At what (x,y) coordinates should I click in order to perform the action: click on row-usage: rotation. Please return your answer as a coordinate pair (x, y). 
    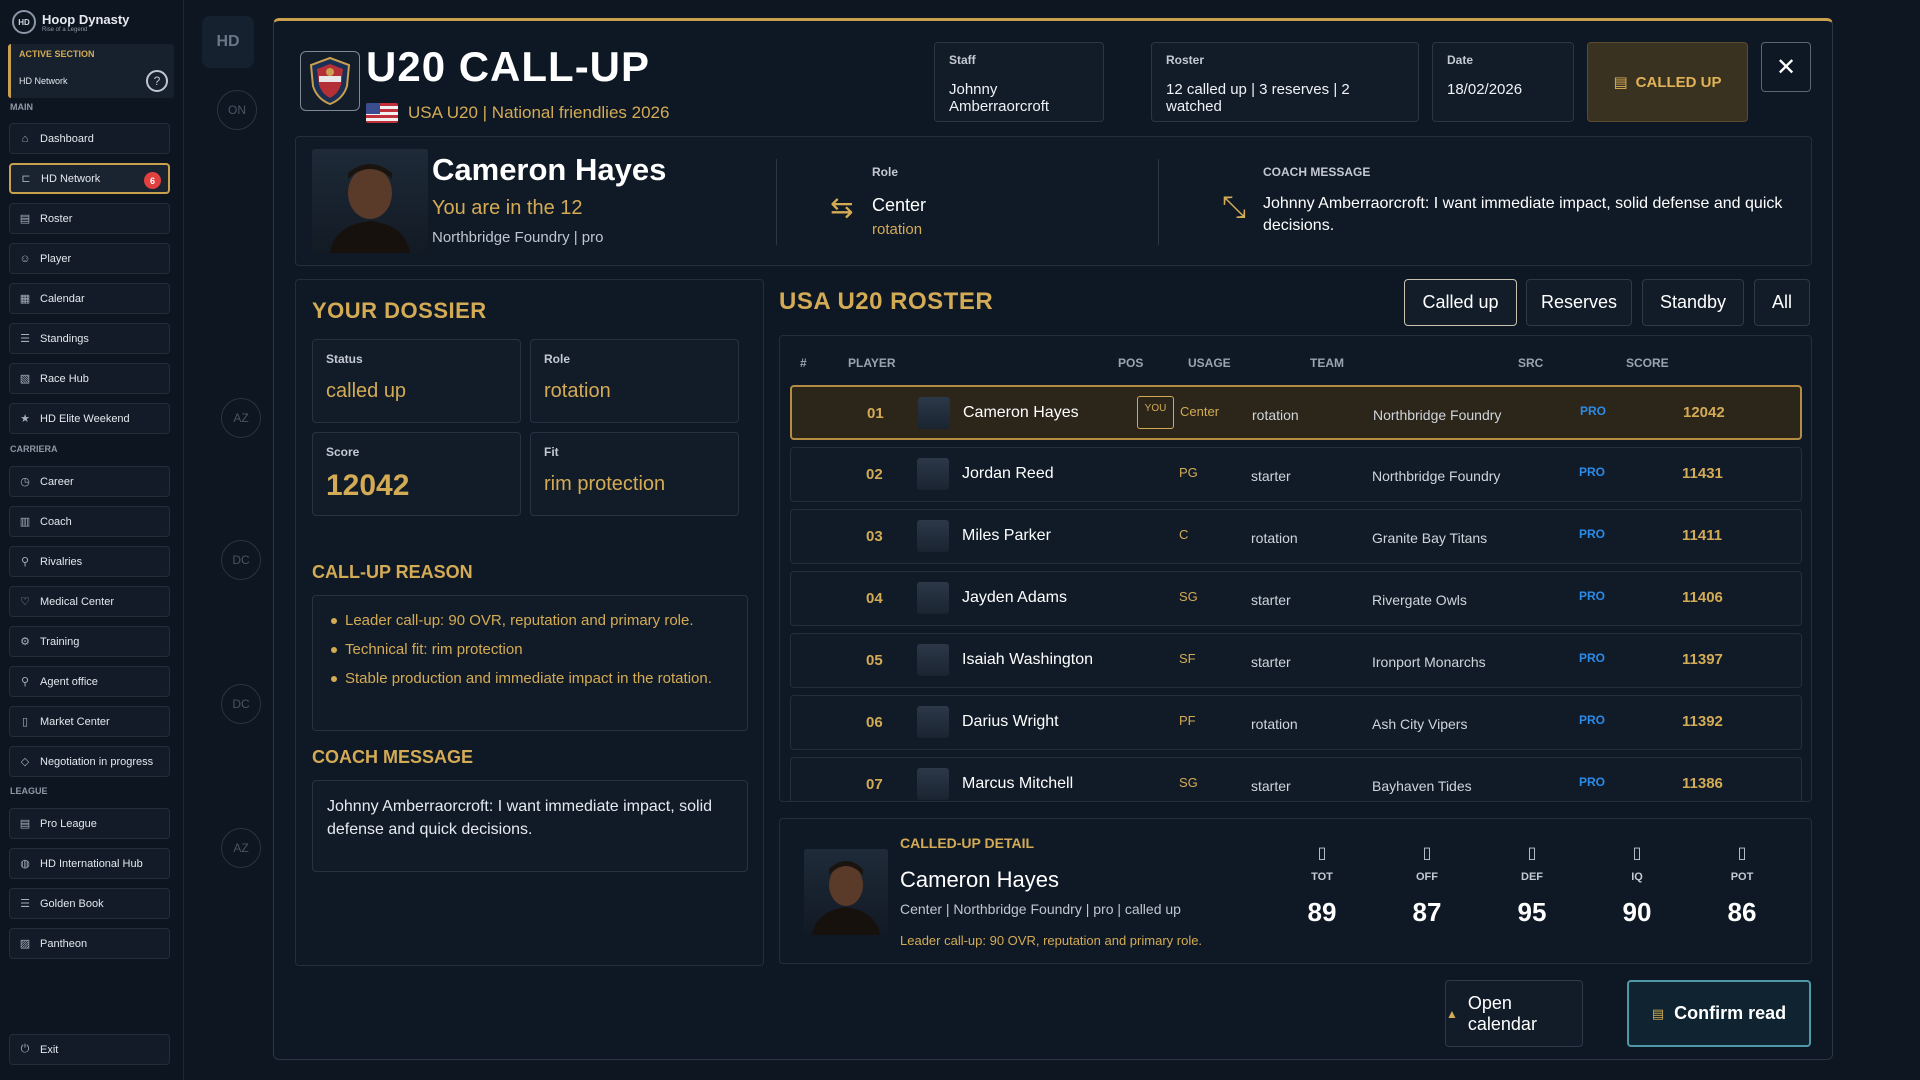
    Looking at the image, I should click on (1275, 415).